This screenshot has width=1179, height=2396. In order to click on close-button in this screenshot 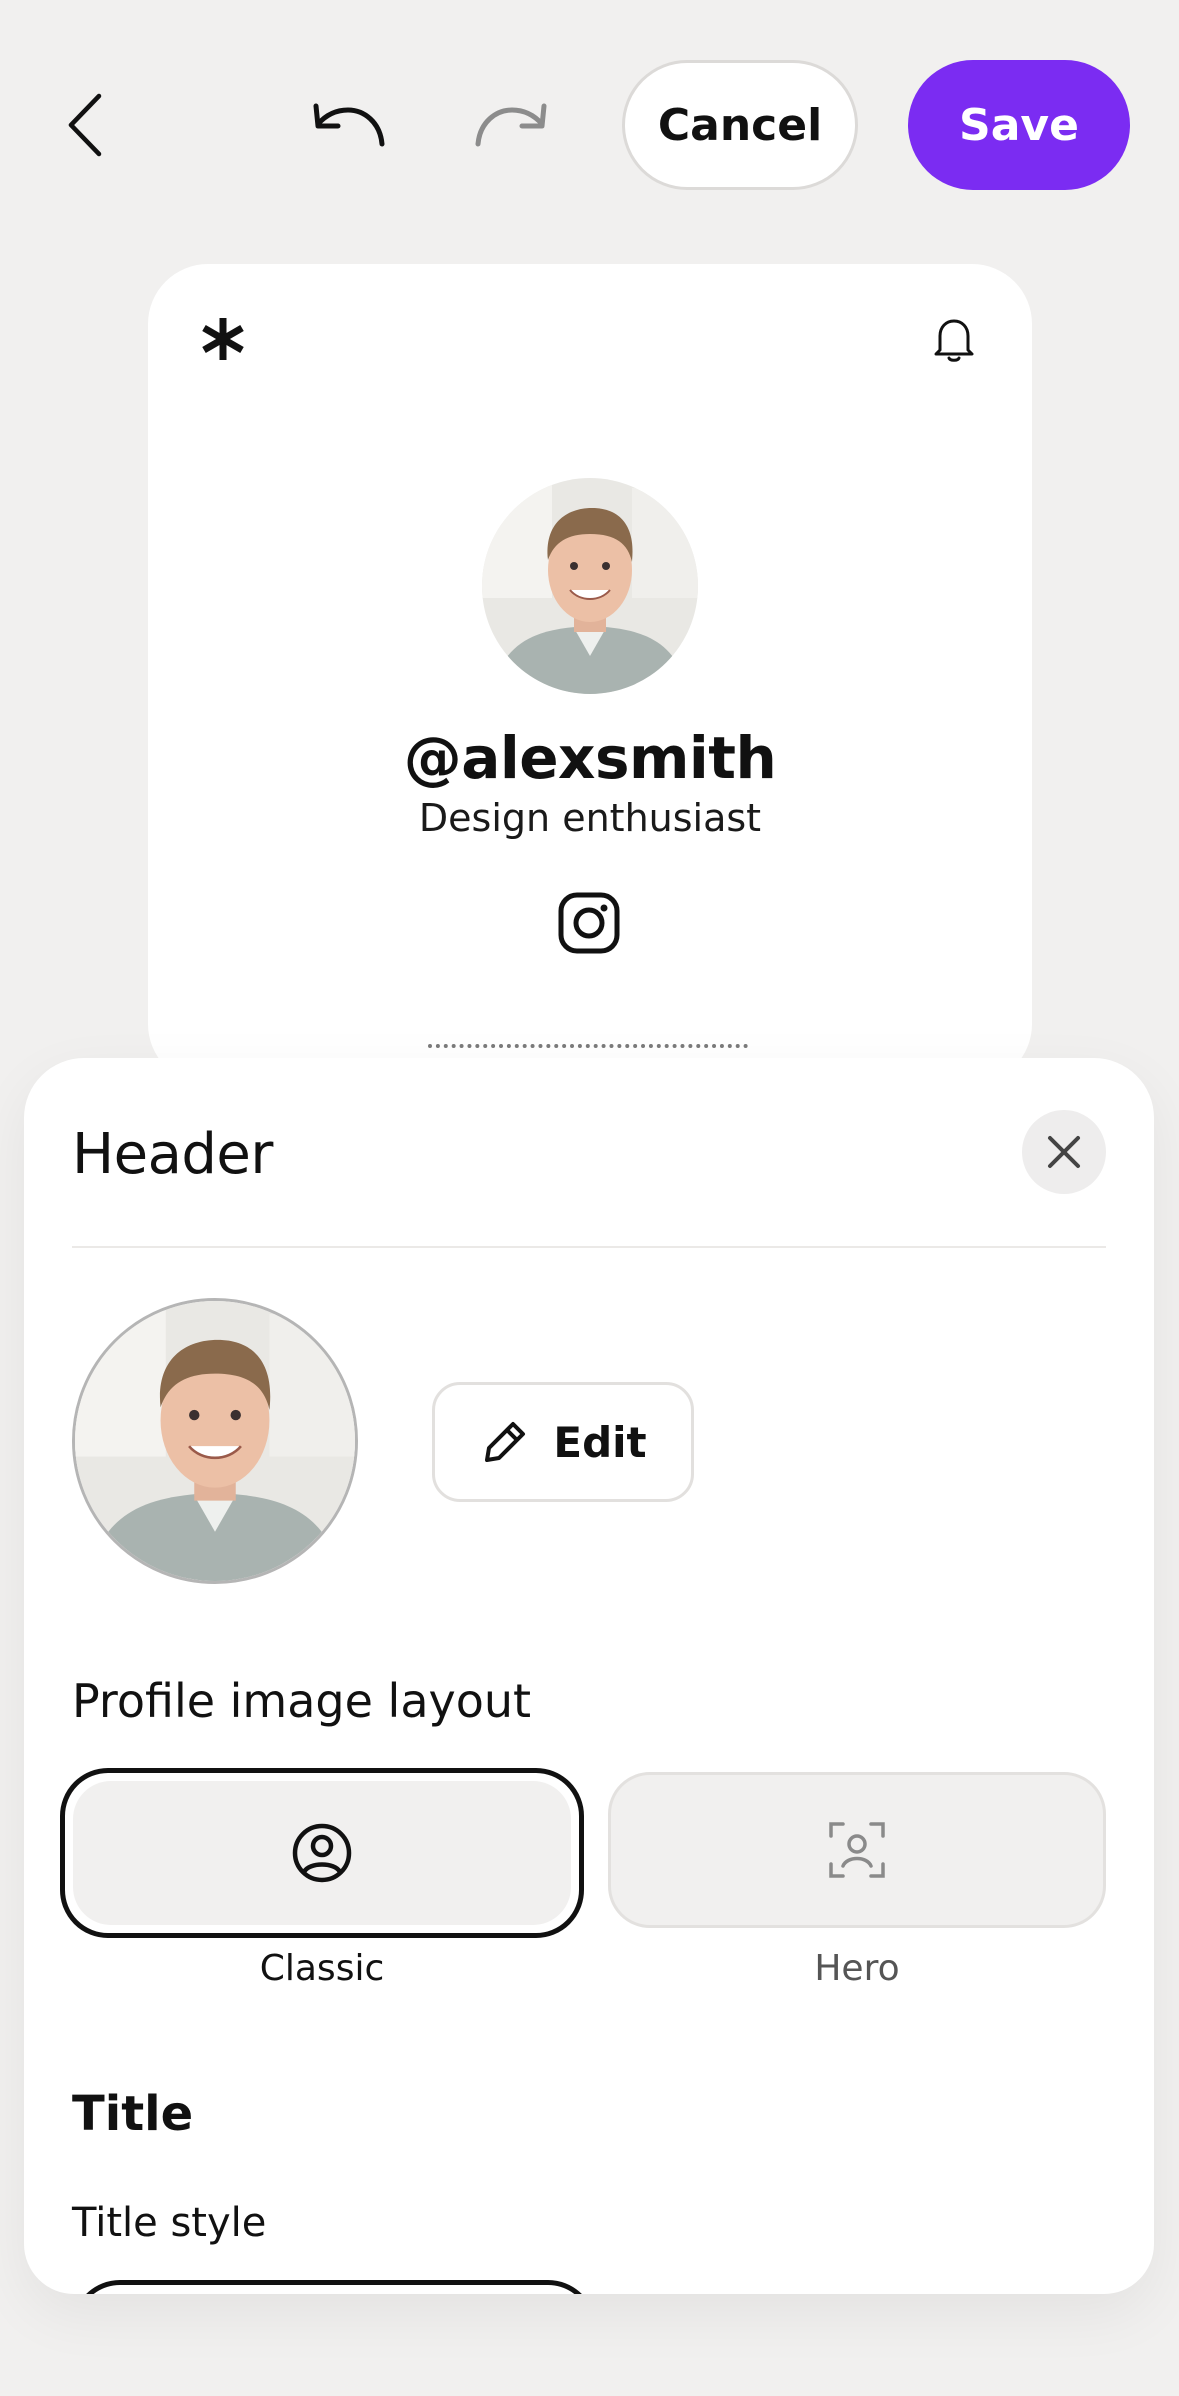, I will do `click(1064, 1152)`.